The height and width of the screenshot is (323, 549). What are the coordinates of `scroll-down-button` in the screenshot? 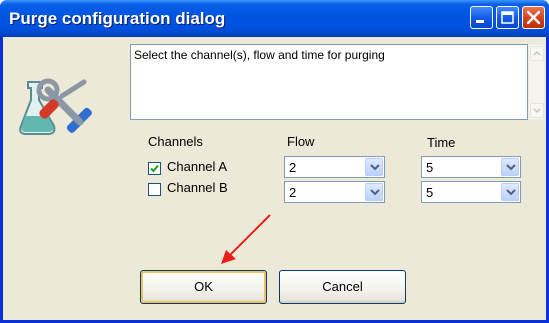 It's located at (537, 110).